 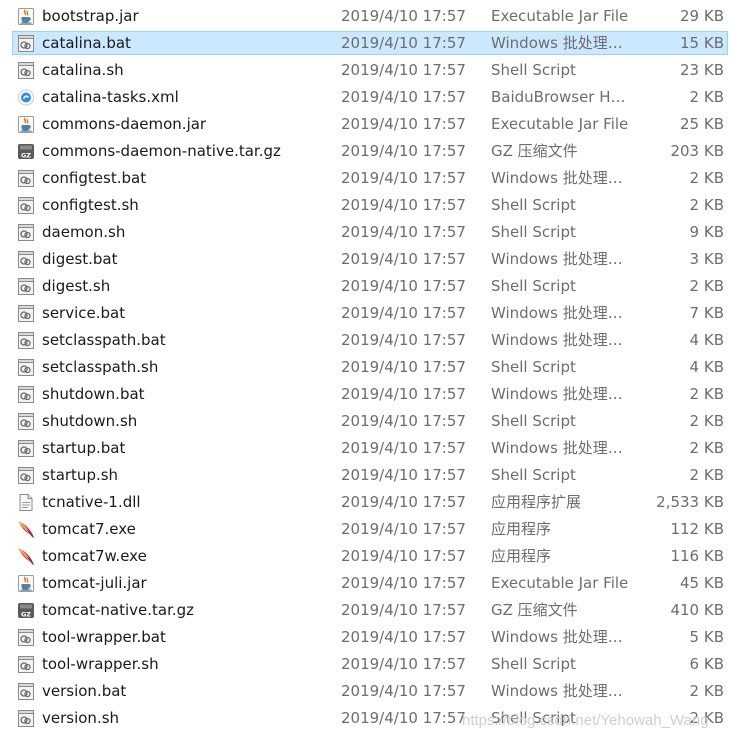 What do you see at coordinates (84, 232) in the screenshot?
I see `file-name: daemon.sh` at bounding box center [84, 232].